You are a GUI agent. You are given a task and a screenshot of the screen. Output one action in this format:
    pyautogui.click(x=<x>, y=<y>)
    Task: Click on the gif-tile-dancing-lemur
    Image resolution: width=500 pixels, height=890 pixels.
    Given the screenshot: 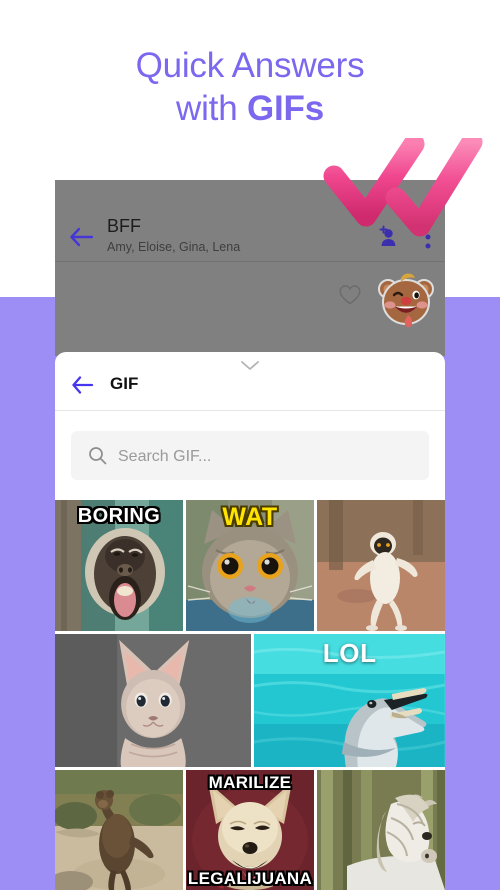 What is the action you would take?
    pyautogui.click(x=381, y=565)
    